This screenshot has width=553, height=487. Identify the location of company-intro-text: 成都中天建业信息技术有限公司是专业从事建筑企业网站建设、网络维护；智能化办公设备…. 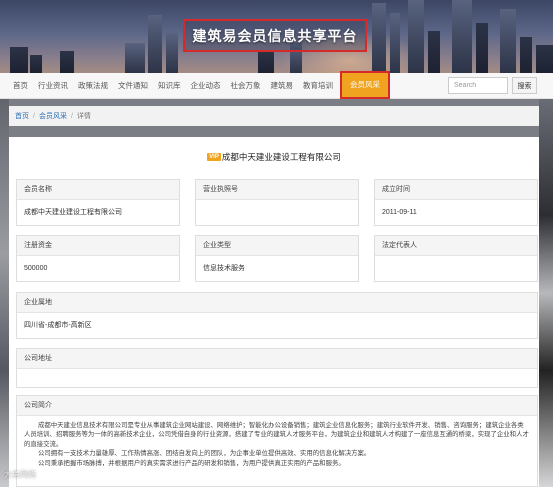
(277, 442).